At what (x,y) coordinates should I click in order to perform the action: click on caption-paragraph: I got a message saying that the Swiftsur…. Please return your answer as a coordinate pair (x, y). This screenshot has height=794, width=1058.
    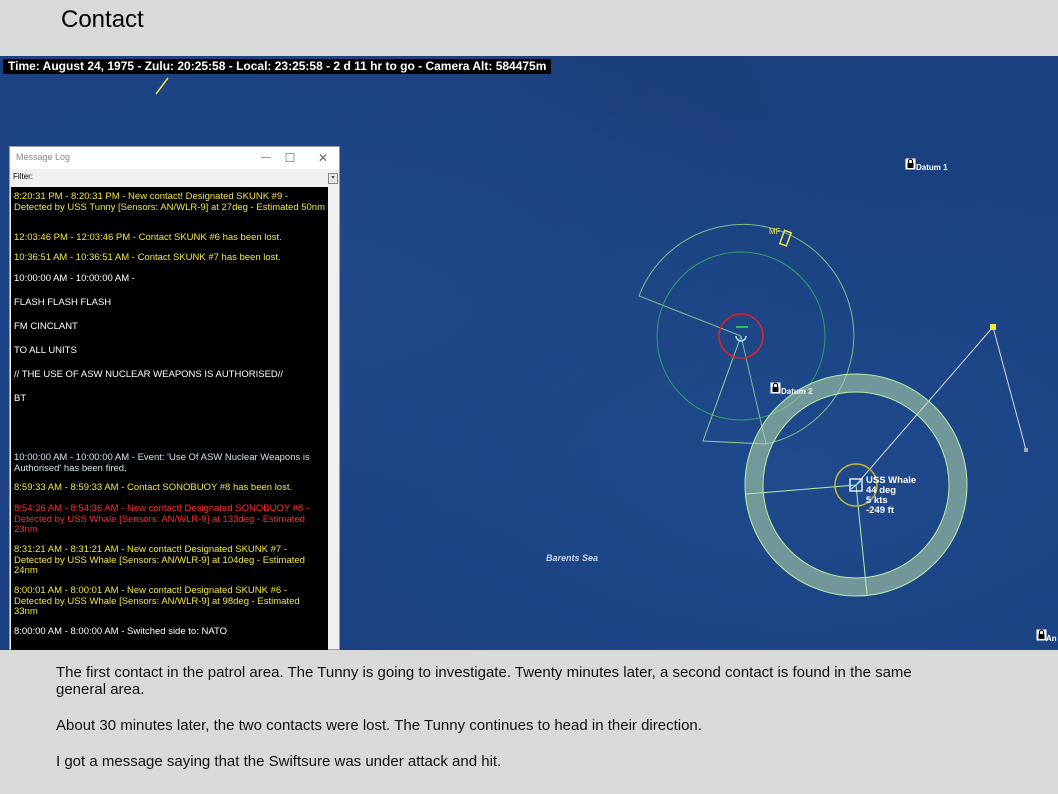
    Looking at the image, I should click on (279, 761).